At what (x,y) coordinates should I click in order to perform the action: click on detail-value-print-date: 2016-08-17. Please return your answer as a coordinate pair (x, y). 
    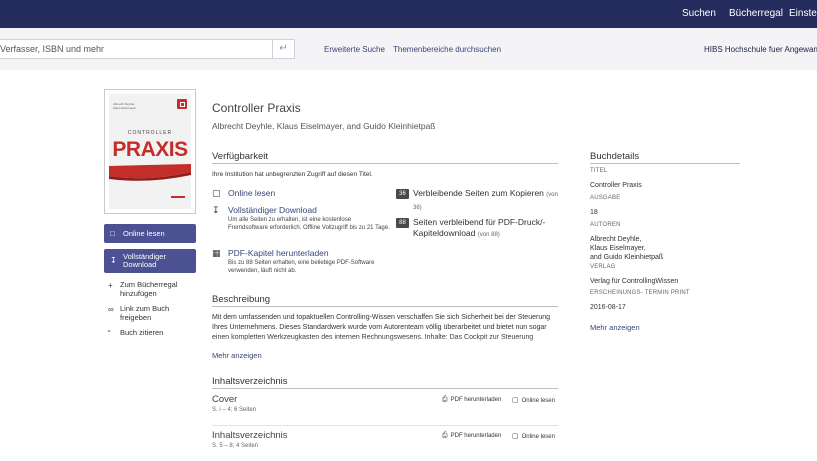
    Looking at the image, I should click on (608, 307).